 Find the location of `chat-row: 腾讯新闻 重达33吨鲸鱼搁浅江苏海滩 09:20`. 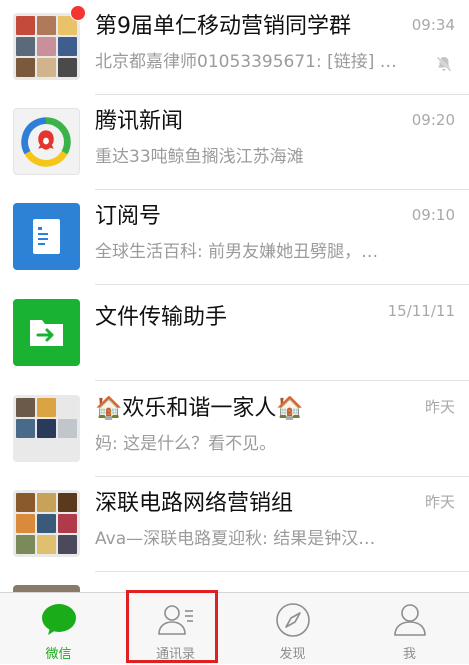

chat-row: 腾讯新闻 重达33吨鲸鱼搁浅江苏海滩 09:20 is located at coordinates (234, 142).